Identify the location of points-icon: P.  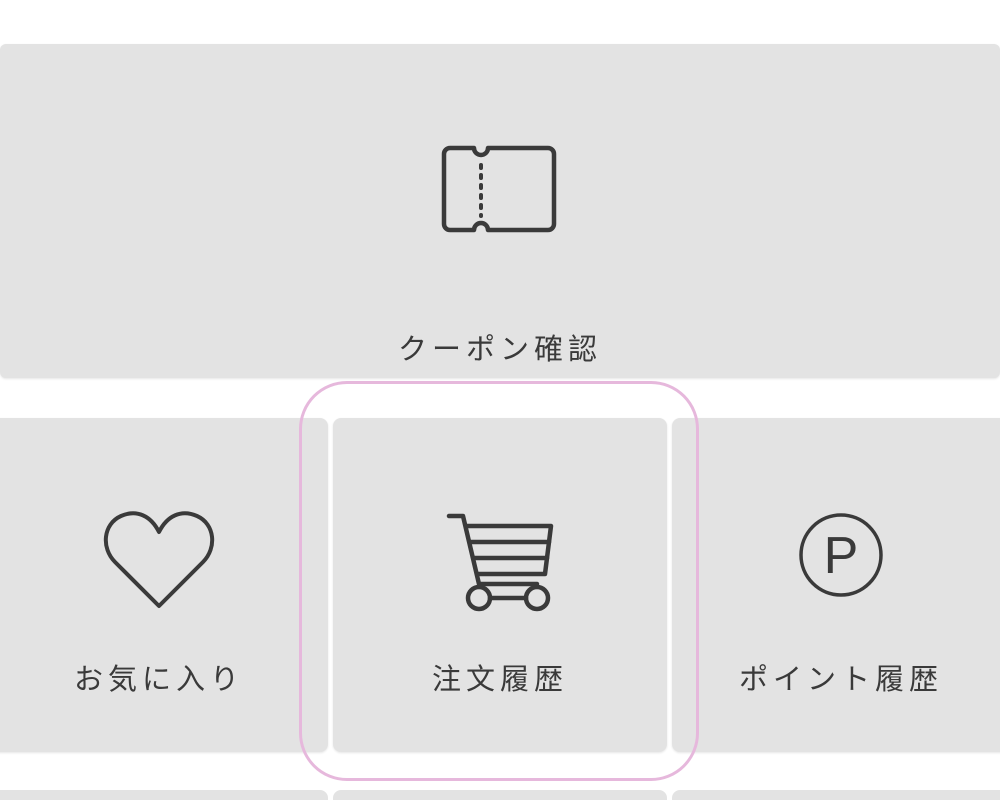
(841, 555).